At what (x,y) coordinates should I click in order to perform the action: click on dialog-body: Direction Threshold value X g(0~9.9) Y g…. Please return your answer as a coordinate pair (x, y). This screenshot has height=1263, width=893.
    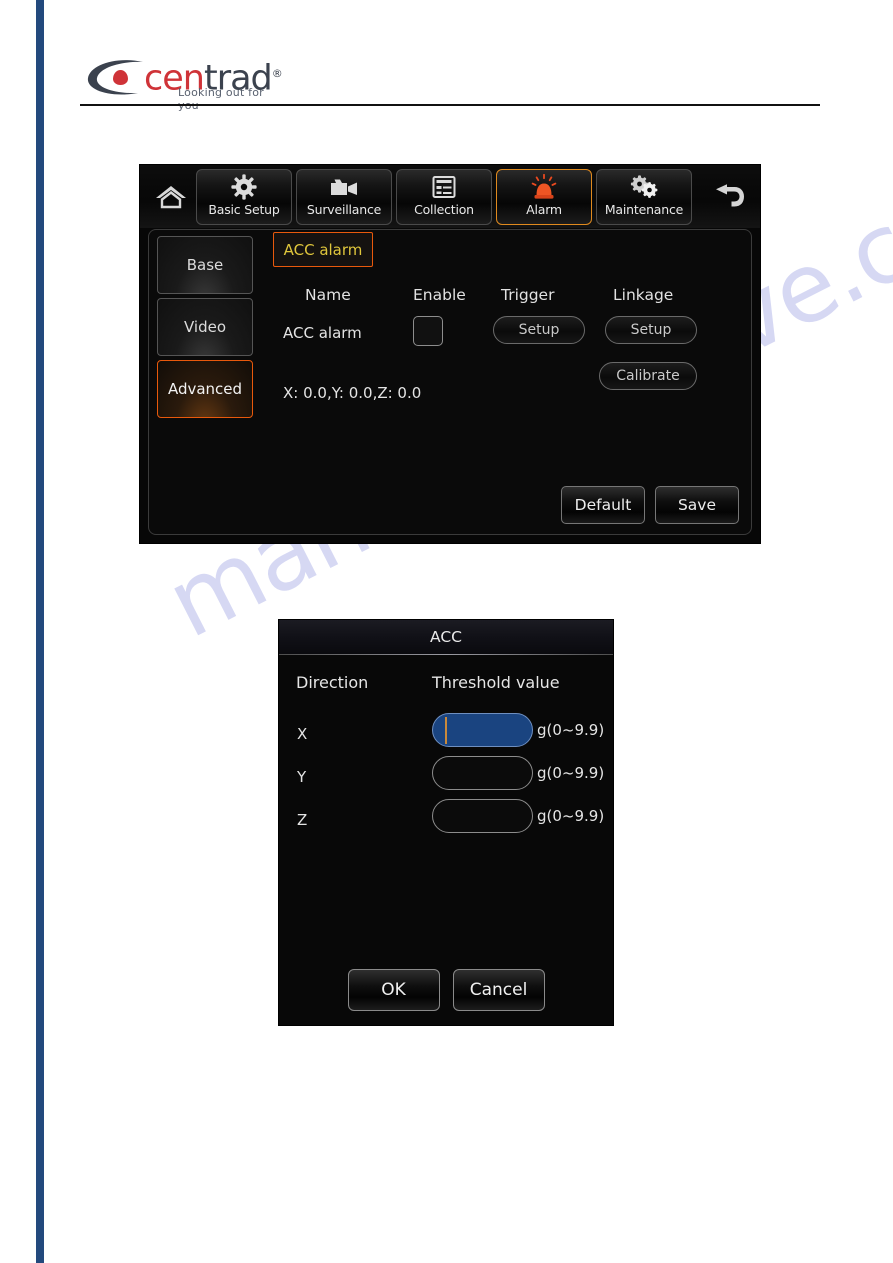
    Looking at the image, I should click on (446, 840).